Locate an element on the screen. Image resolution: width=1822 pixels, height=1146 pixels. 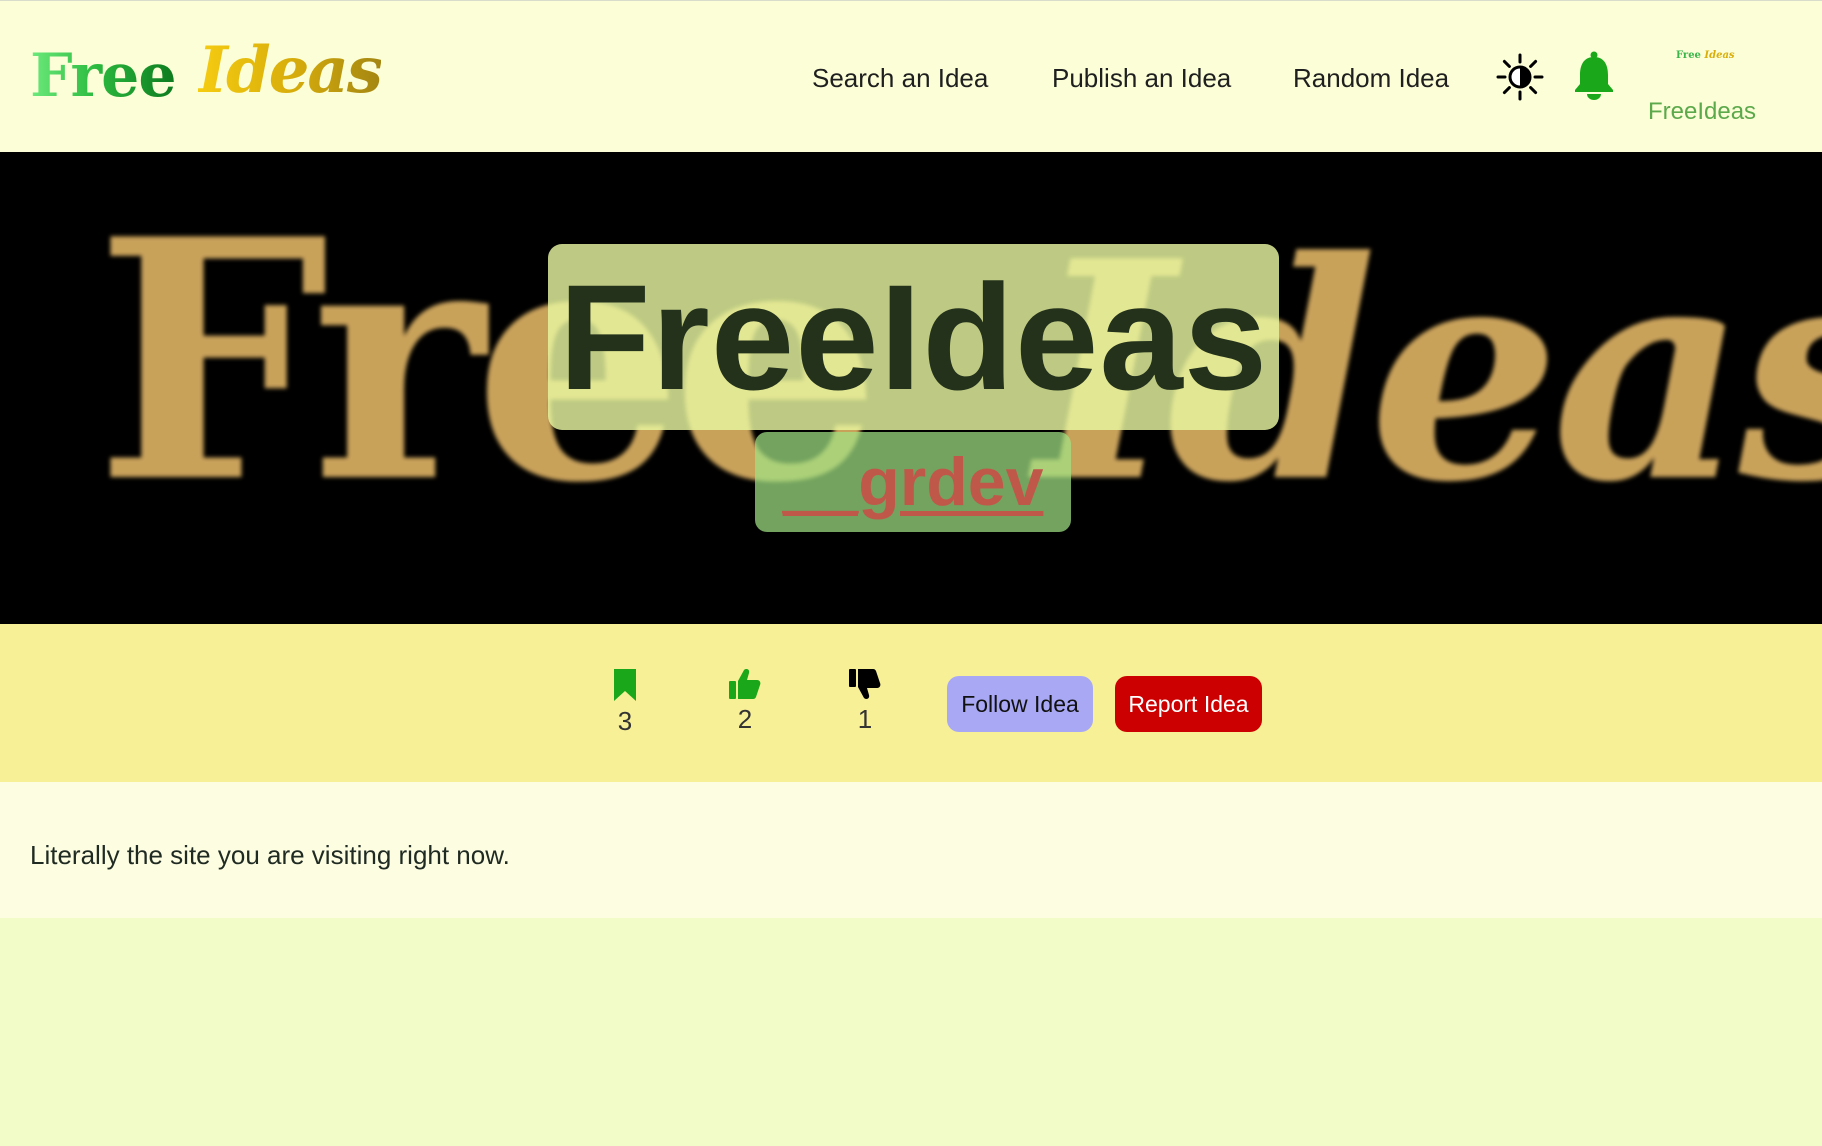
bookmark-action: 3 is located at coordinates (625, 702).